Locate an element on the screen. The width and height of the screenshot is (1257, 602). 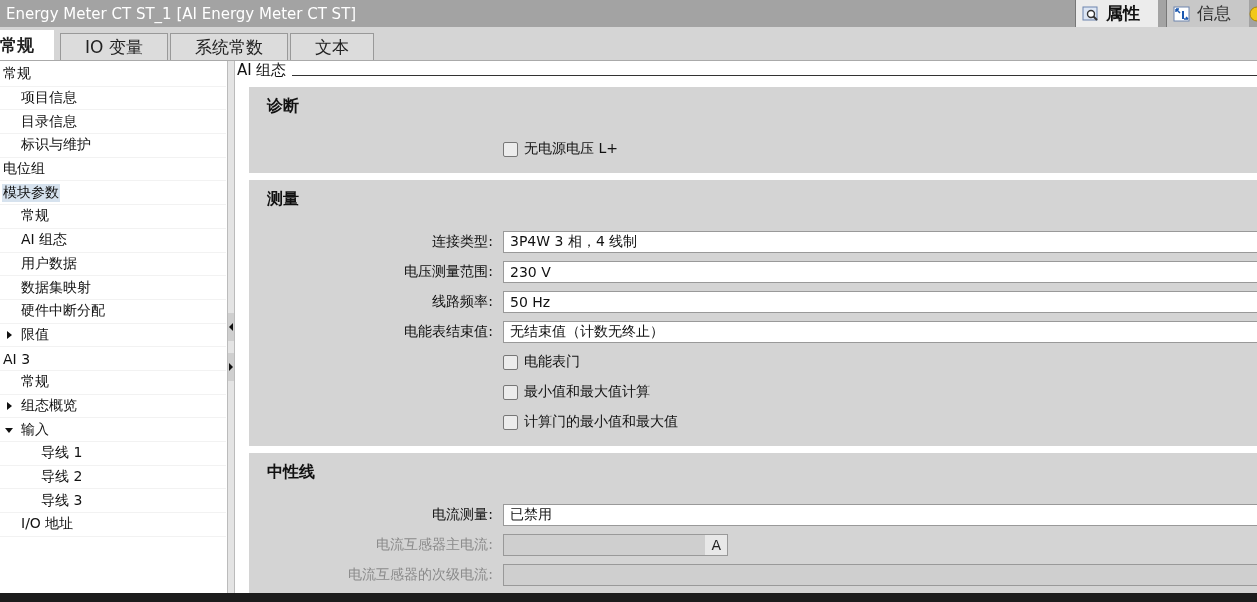
tab: 文本 is located at coordinates (331, 46).